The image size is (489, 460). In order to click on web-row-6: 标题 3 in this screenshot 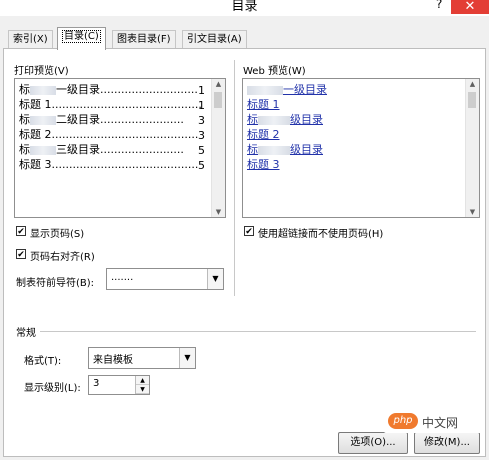, I will do `click(263, 164)`.